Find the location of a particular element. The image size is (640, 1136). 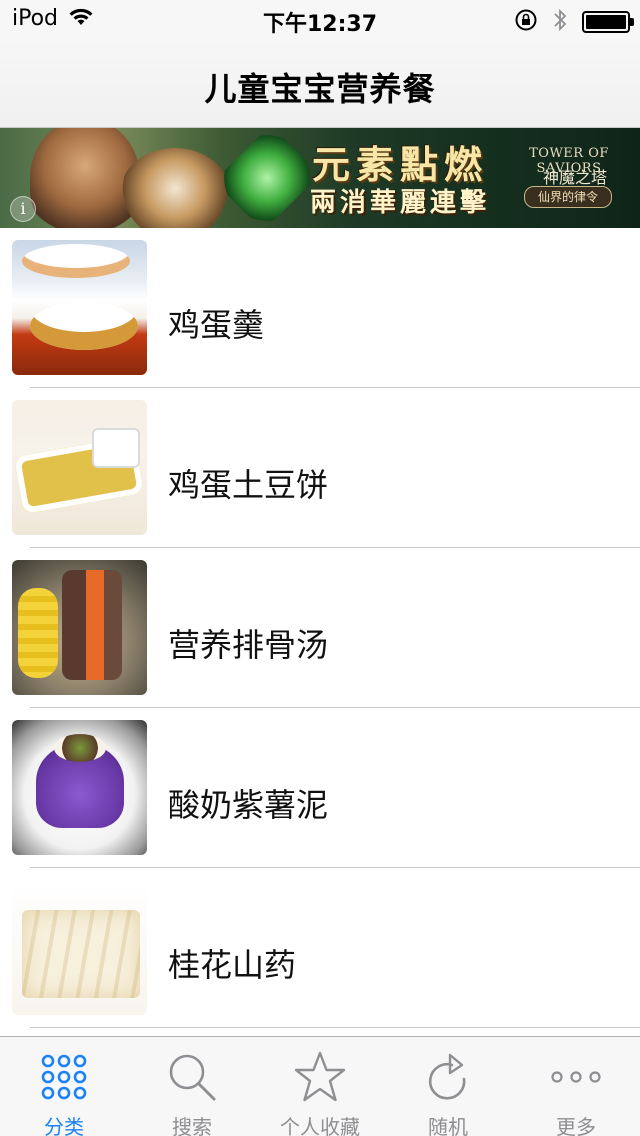

tab-bar: 分类 搜索 个人收藏 随机 更多 is located at coordinates (320, 1086).